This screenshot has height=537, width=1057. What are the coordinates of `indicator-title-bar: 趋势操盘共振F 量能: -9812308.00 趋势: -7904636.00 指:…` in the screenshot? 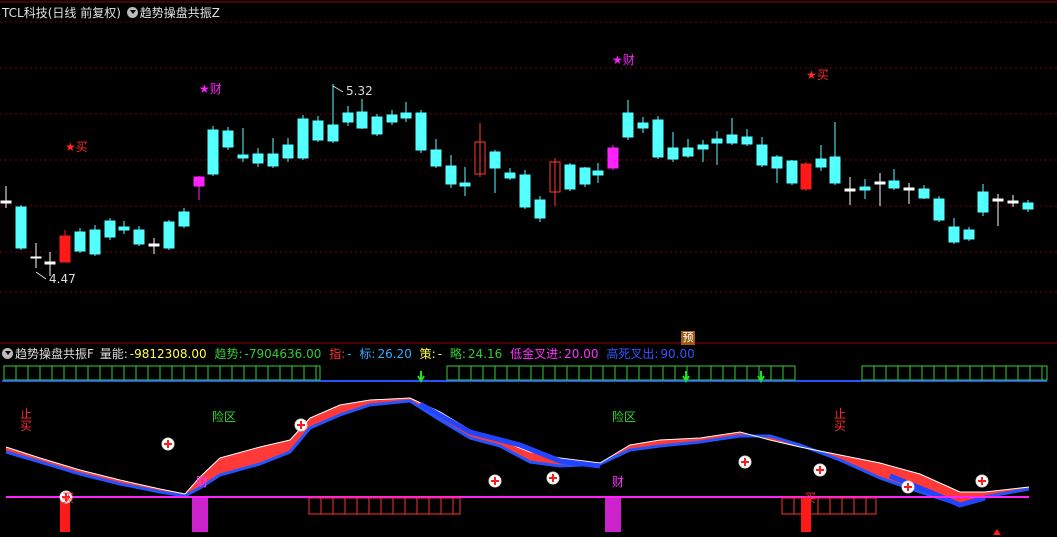 It's located at (350, 354).